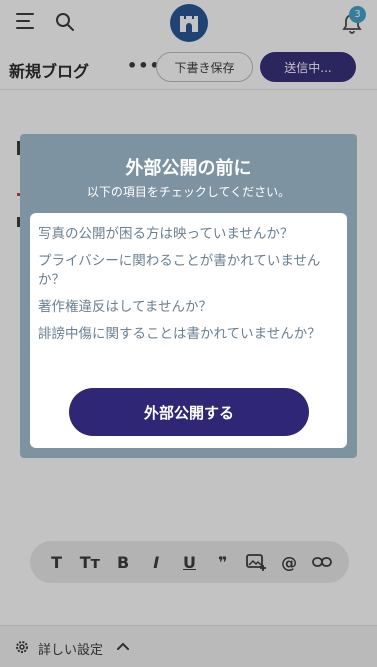 The image size is (377, 667). What do you see at coordinates (179, 334) in the screenshot?
I see `checklist-item: 誹謗中傷に関することは書かれていませんか？` at bounding box center [179, 334].